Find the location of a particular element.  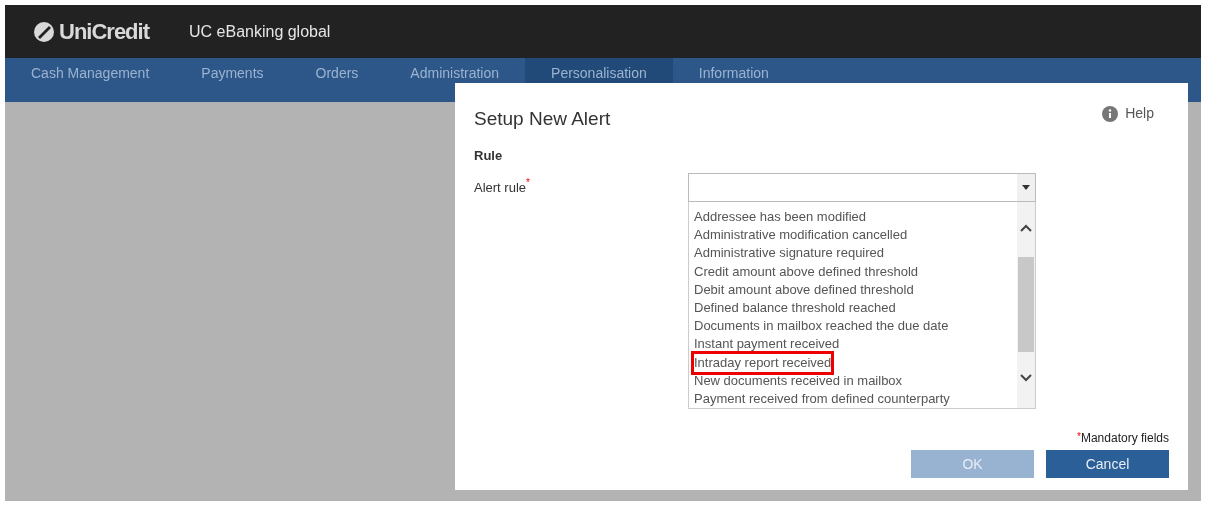

dialog-title: Setup New Alert is located at coordinates (542, 119).